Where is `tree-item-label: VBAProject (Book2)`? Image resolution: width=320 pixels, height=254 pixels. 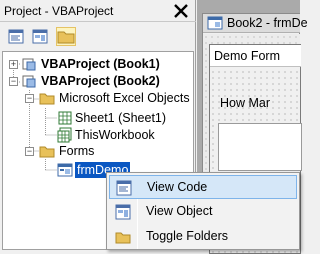 tree-item-label: VBAProject (Book2) is located at coordinates (100, 81).